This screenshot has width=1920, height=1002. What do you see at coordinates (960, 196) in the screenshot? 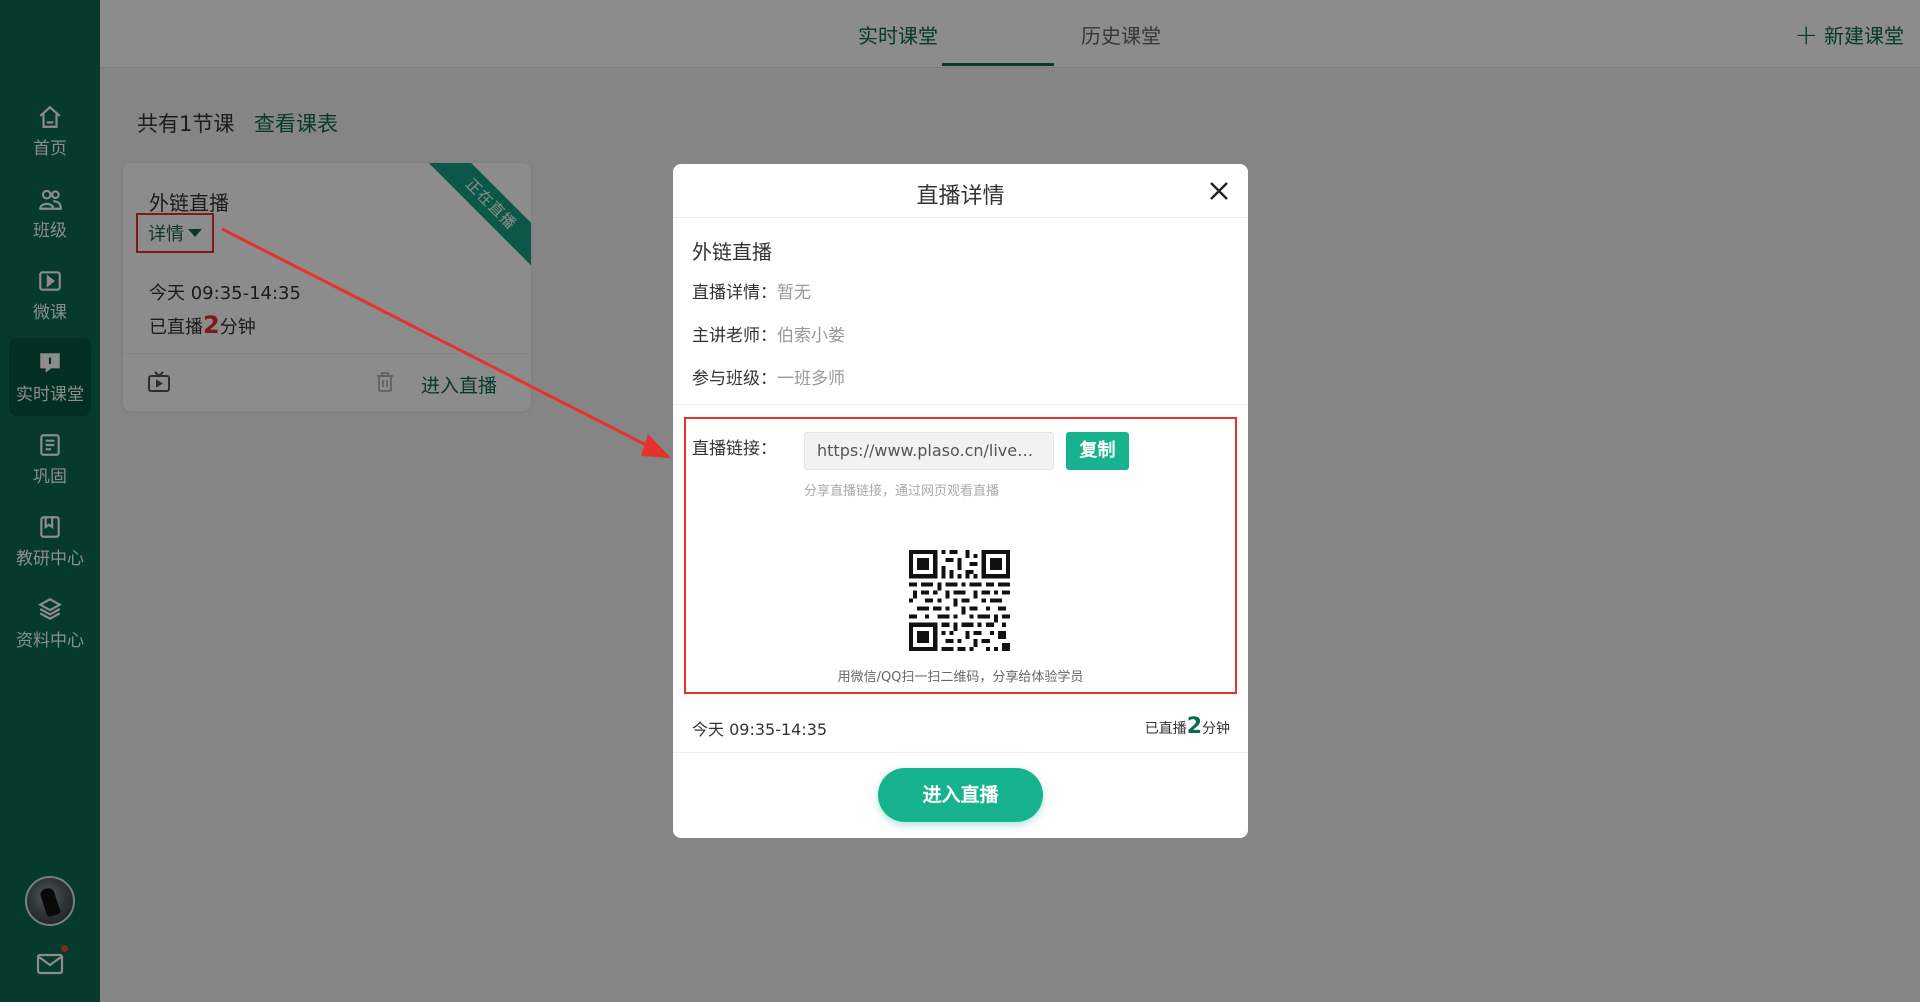
I see `modal-title: 直播详情` at bounding box center [960, 196].